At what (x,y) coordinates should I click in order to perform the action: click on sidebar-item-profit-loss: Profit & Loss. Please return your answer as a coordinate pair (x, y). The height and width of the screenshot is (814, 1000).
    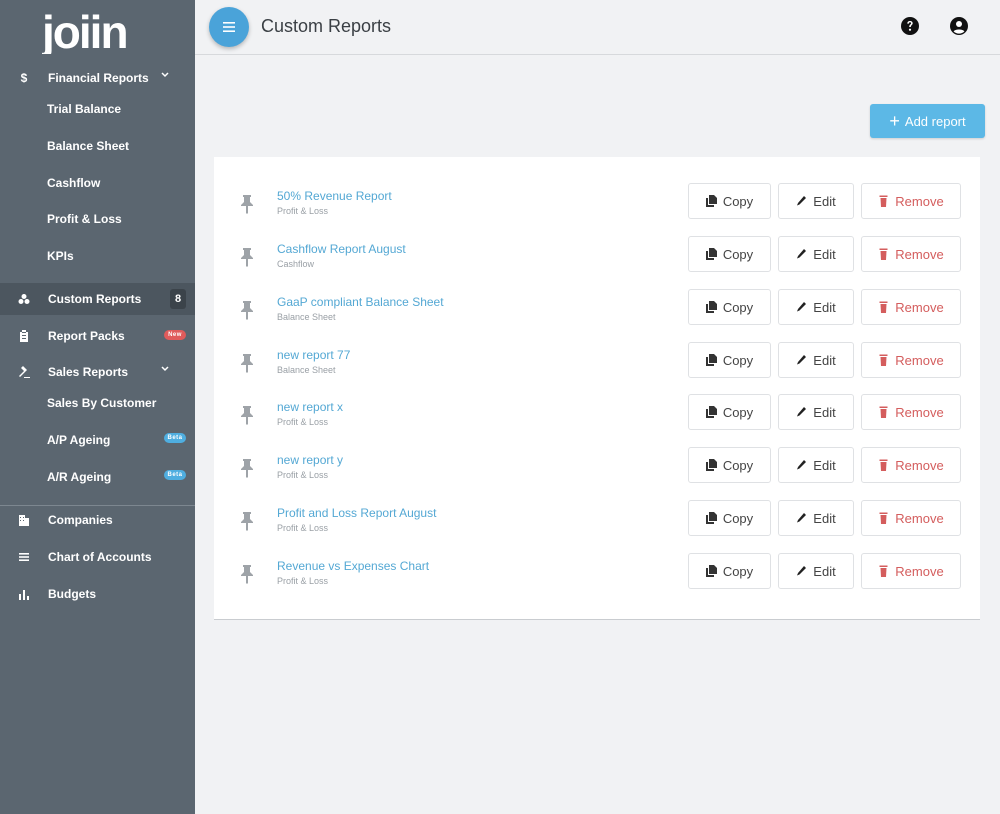
    Looking at the image, I should click on (84, 219).